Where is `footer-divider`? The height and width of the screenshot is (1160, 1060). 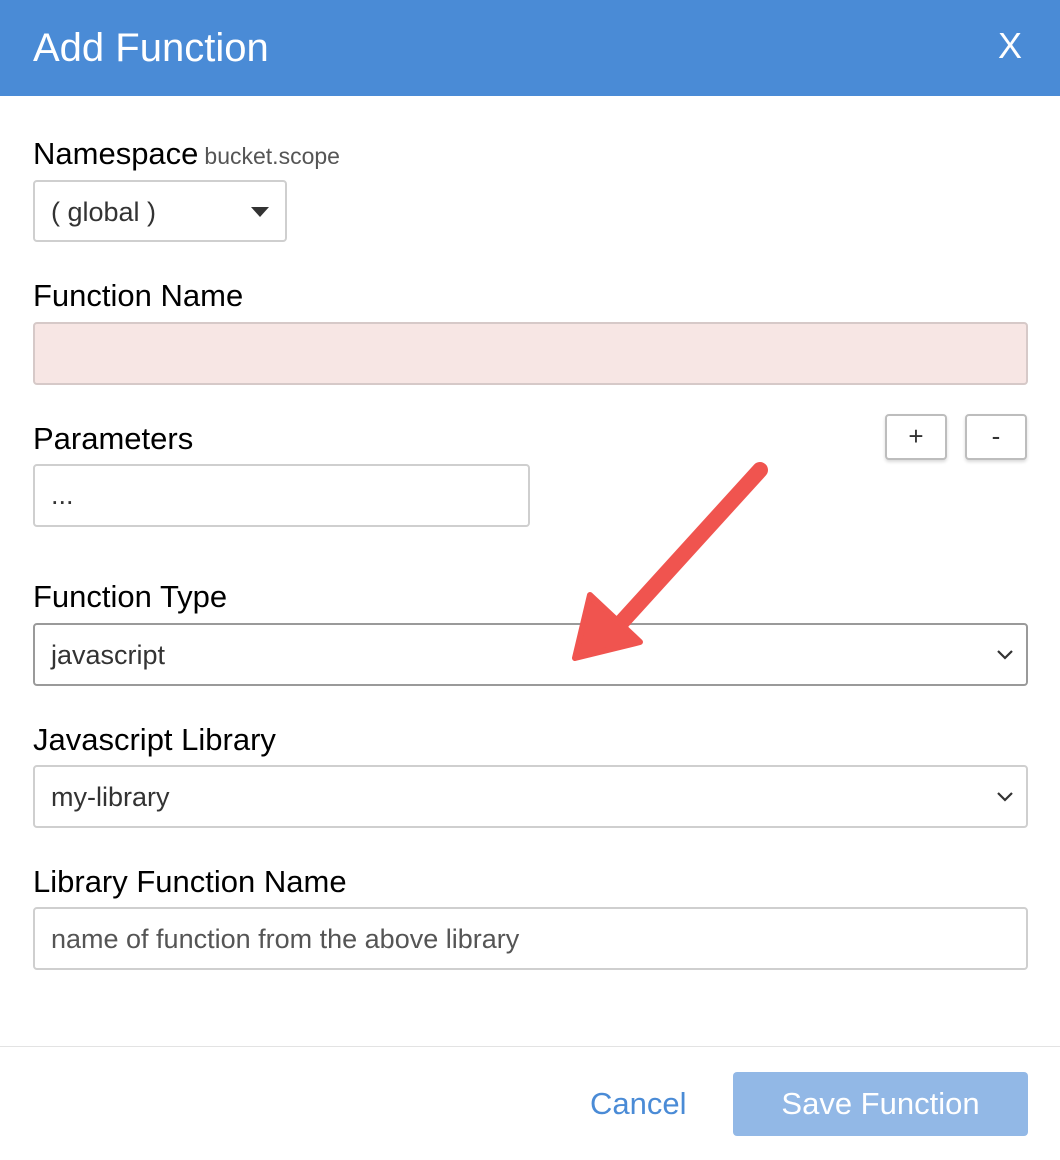 footer-divider is located at coordinates (530, 1046).